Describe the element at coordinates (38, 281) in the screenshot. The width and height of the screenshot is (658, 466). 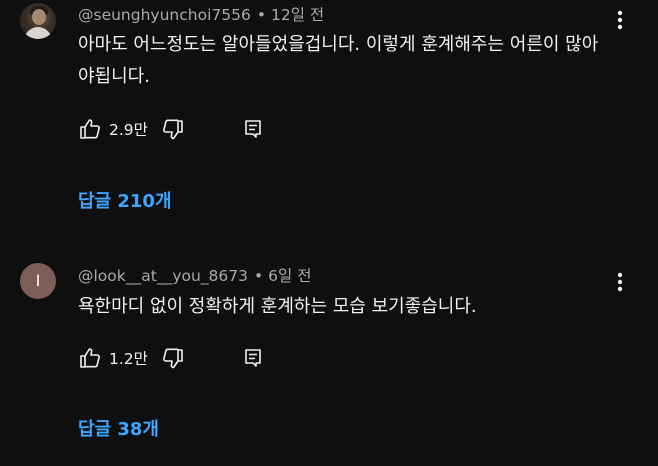
I see `avatar: I` at that location.